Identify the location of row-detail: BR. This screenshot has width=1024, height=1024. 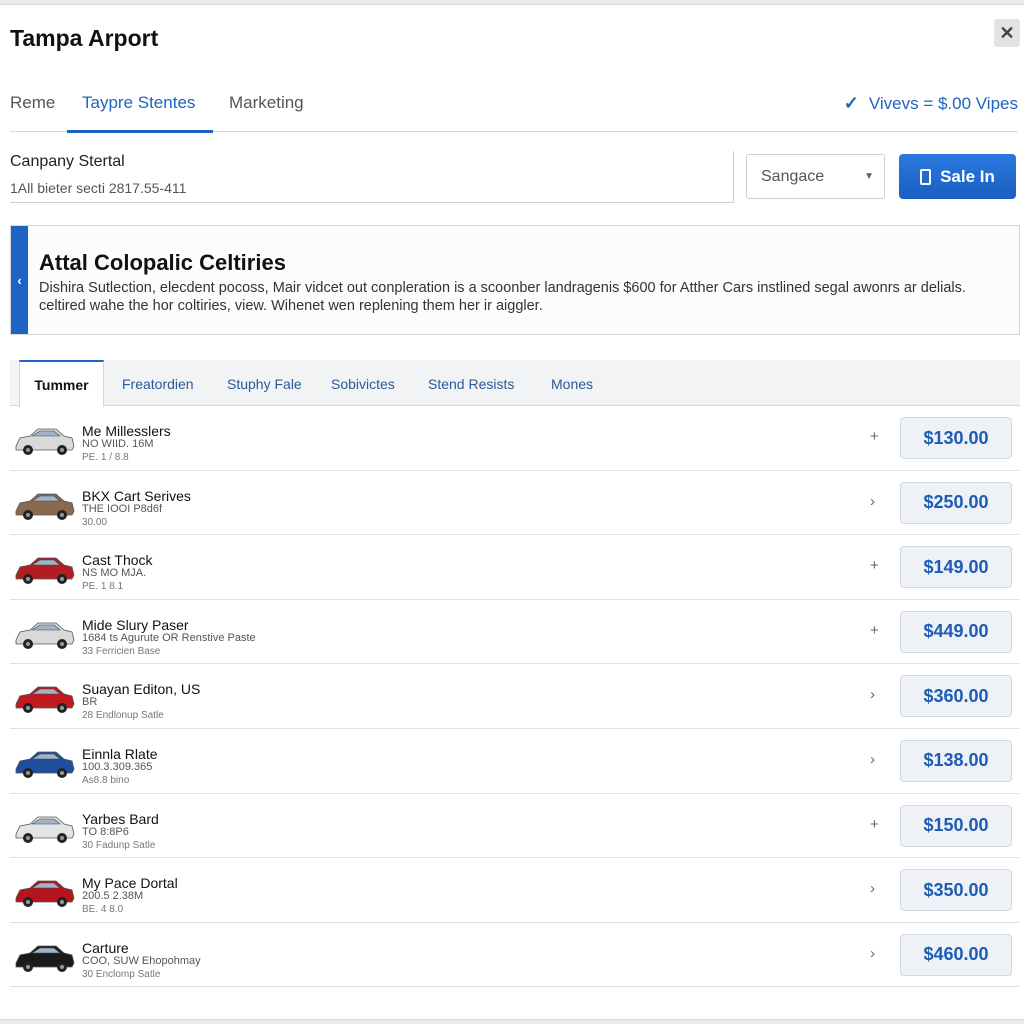
(90, 702).